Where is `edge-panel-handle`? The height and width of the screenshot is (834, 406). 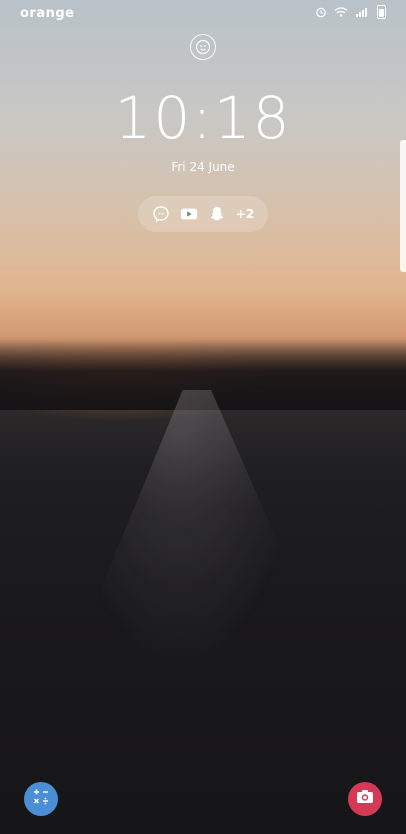 edge-panel-handle is located at coordinates (403, 206).